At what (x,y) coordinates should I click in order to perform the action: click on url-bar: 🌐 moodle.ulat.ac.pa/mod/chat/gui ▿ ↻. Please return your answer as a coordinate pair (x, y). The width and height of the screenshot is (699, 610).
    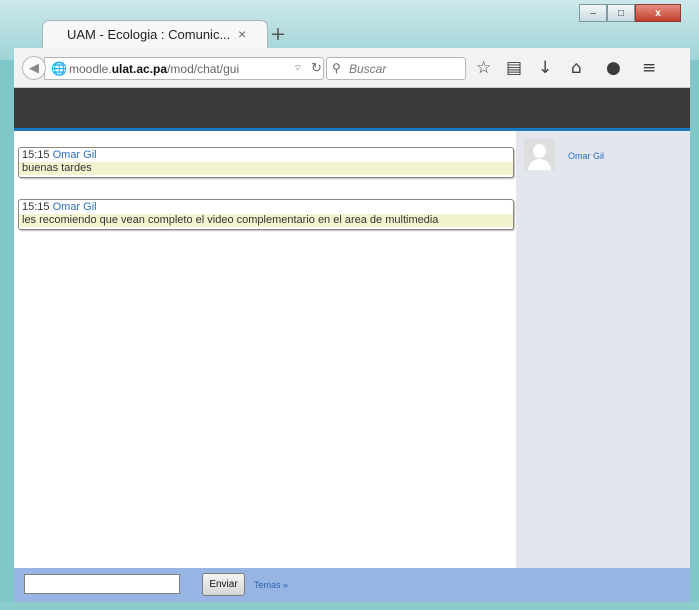
    Looking at the image, I should click on (184, 68).